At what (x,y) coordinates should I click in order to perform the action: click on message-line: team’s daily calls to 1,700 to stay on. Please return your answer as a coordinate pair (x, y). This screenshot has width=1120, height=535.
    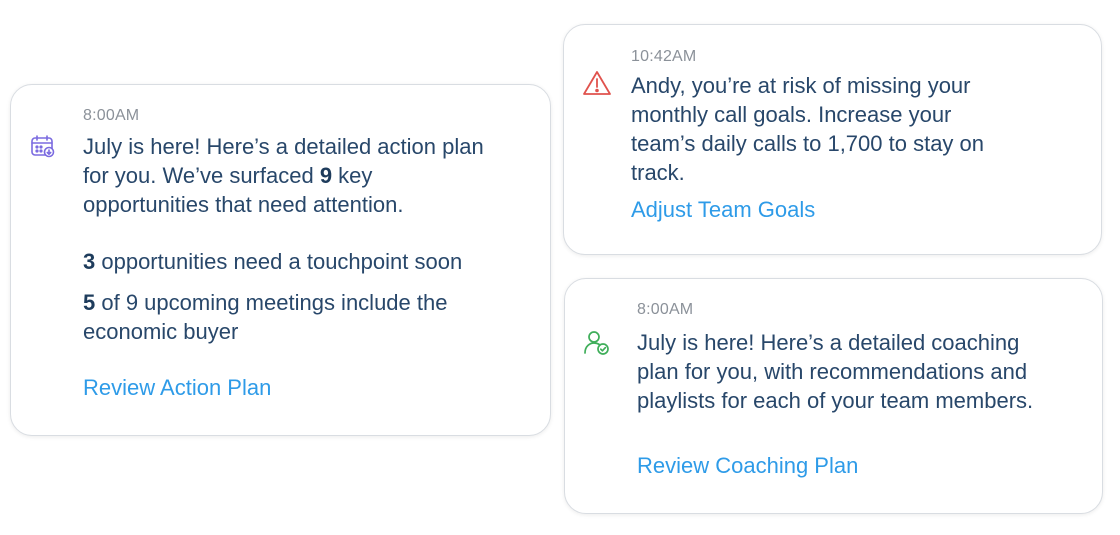
    Looking at the image, I should click on (808, 143).